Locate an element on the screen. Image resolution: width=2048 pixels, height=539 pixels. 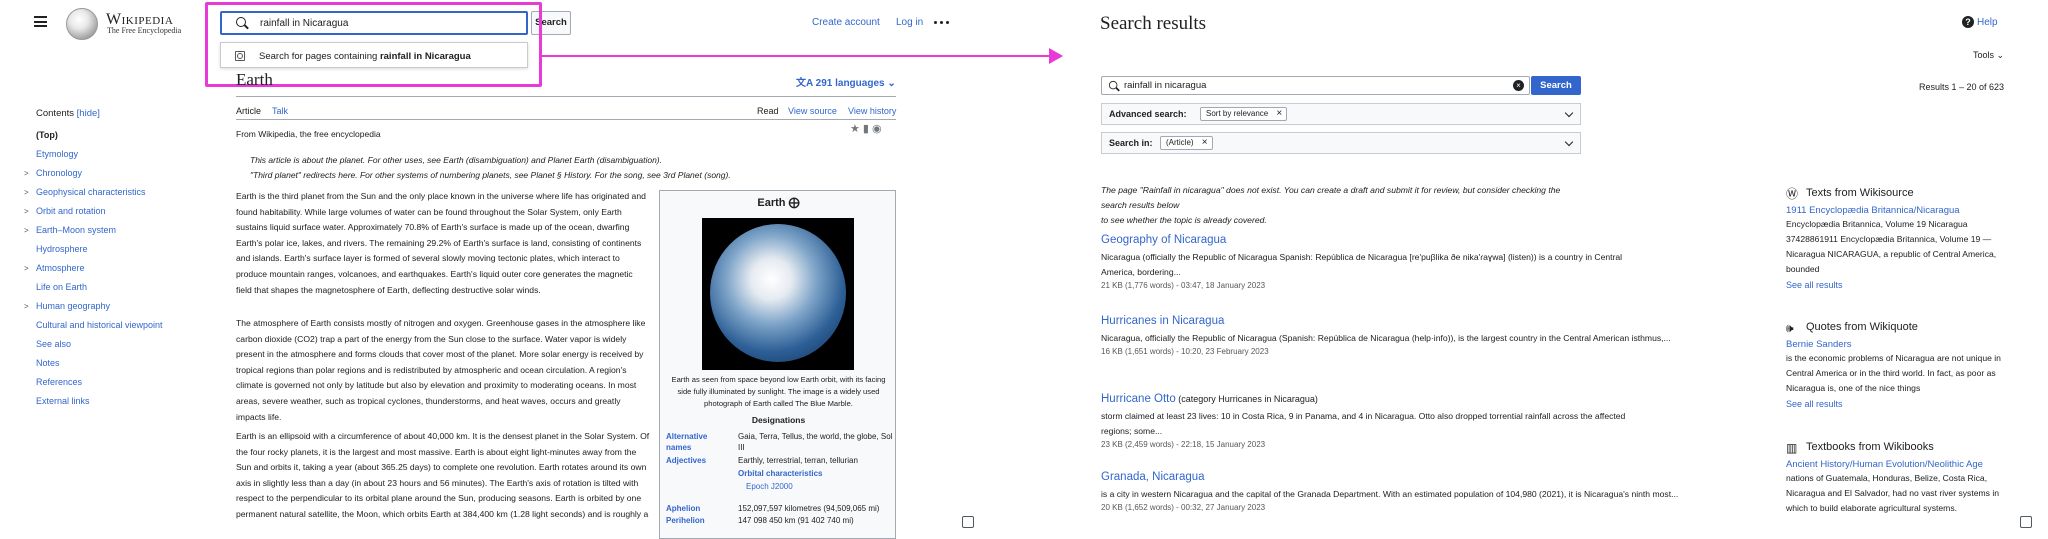
earth-globe-graphic is located at coordinates (778, 293).